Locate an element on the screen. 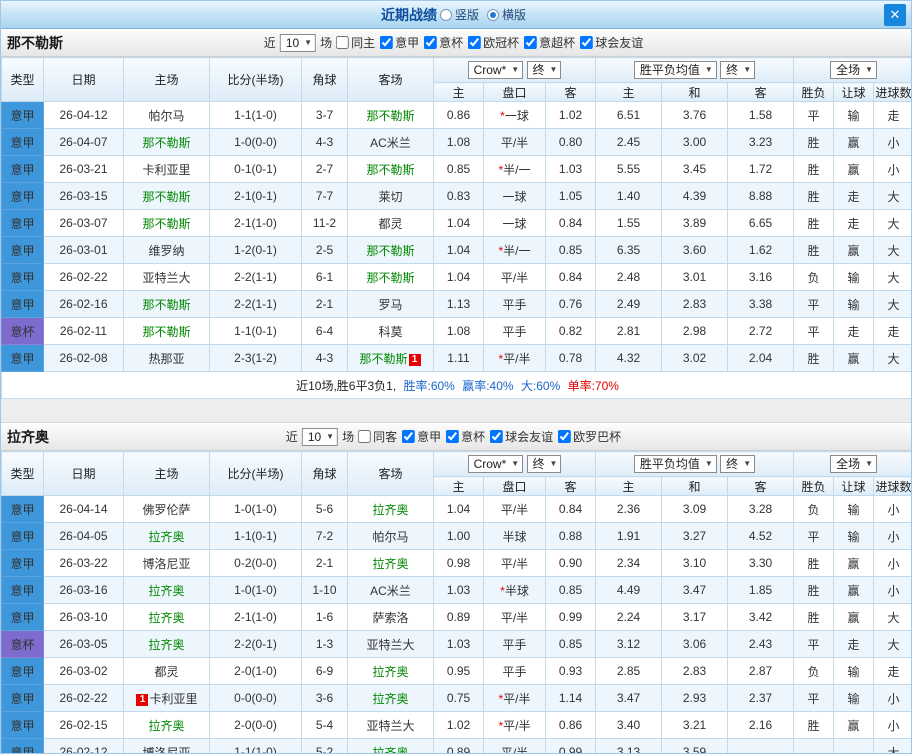  handicap-away-odds-cell: 0.80 is located at coordinates (570, 142).